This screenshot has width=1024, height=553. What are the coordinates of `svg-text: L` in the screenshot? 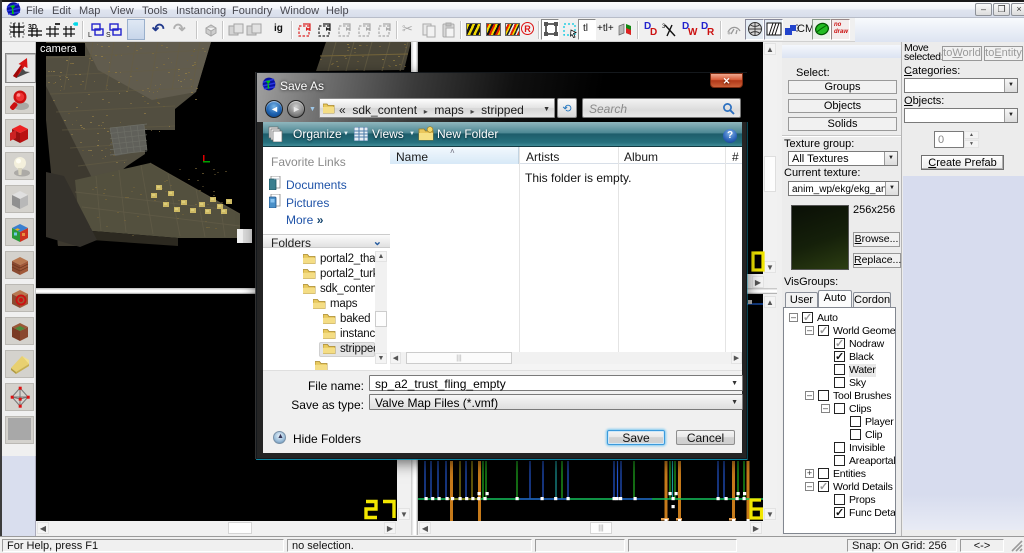 It's located at (90, 35).